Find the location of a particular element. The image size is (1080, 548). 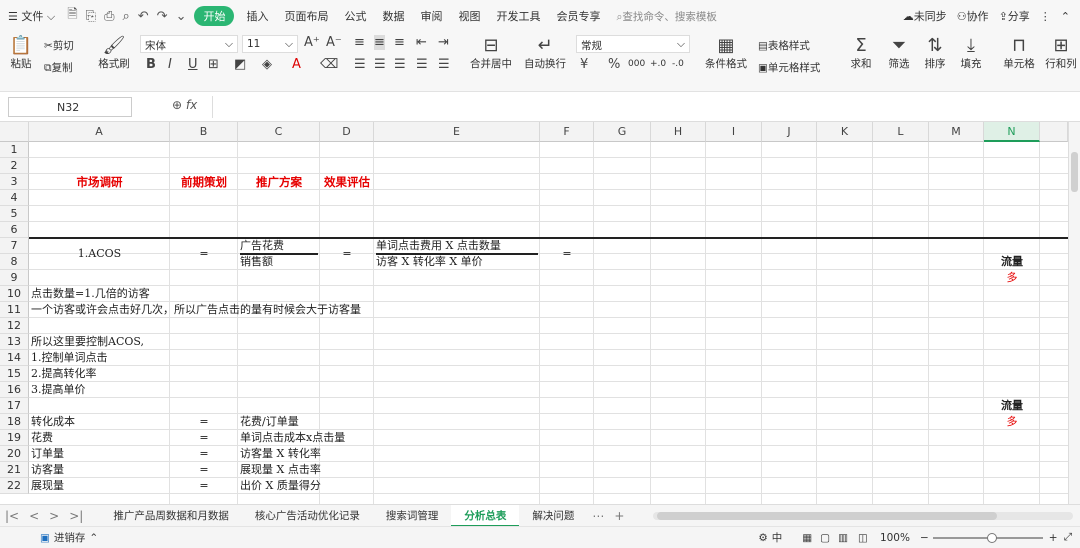

page-layout-view-icon: ▢ is located at coordinates (825, 538).